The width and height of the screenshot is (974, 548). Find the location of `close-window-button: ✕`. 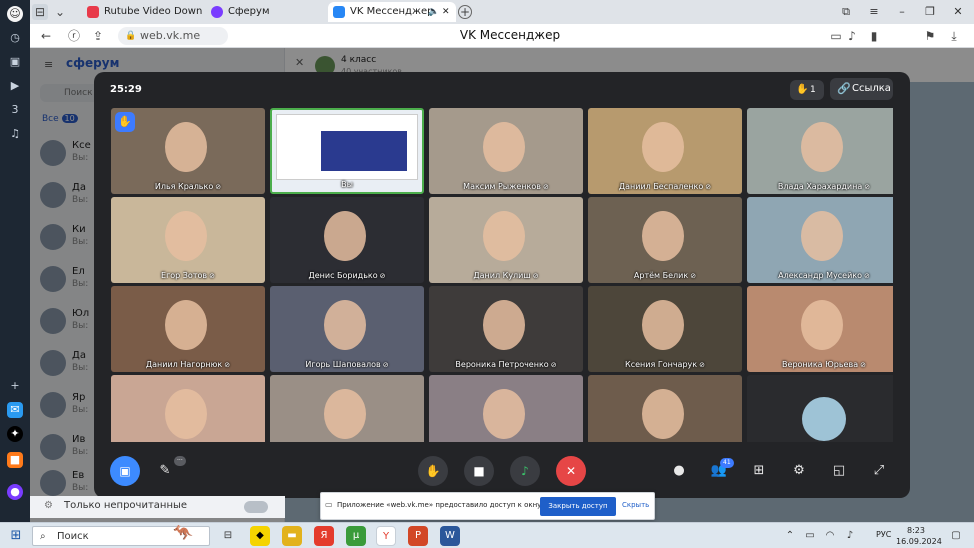

close-window-button: ✕ is located at coordinates (958, 12).